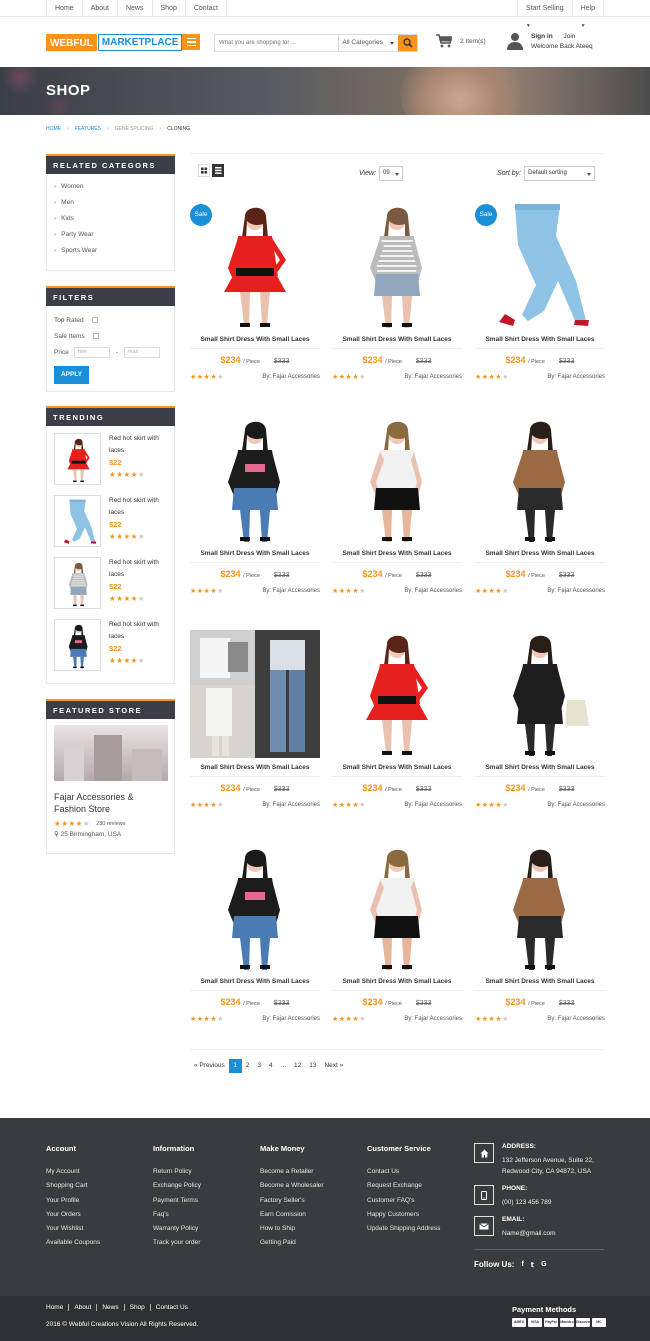  Describe the element at coordinates (138, 1307) in the screenshot. I see `bottom-link-shop: Shop` at that location.